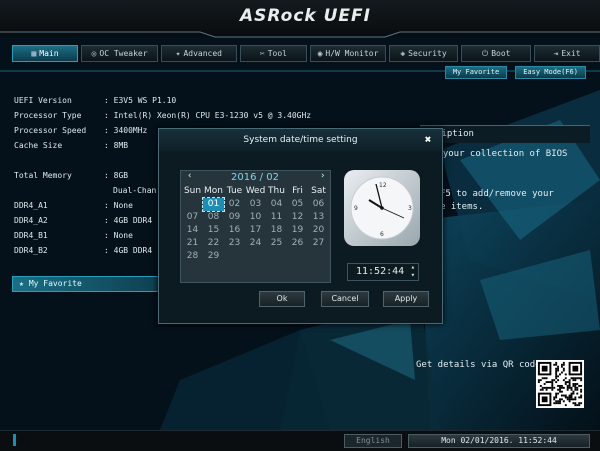 The image size is (600, 451). I want to click on spin-down-icon: ▾, so click(413, 275).